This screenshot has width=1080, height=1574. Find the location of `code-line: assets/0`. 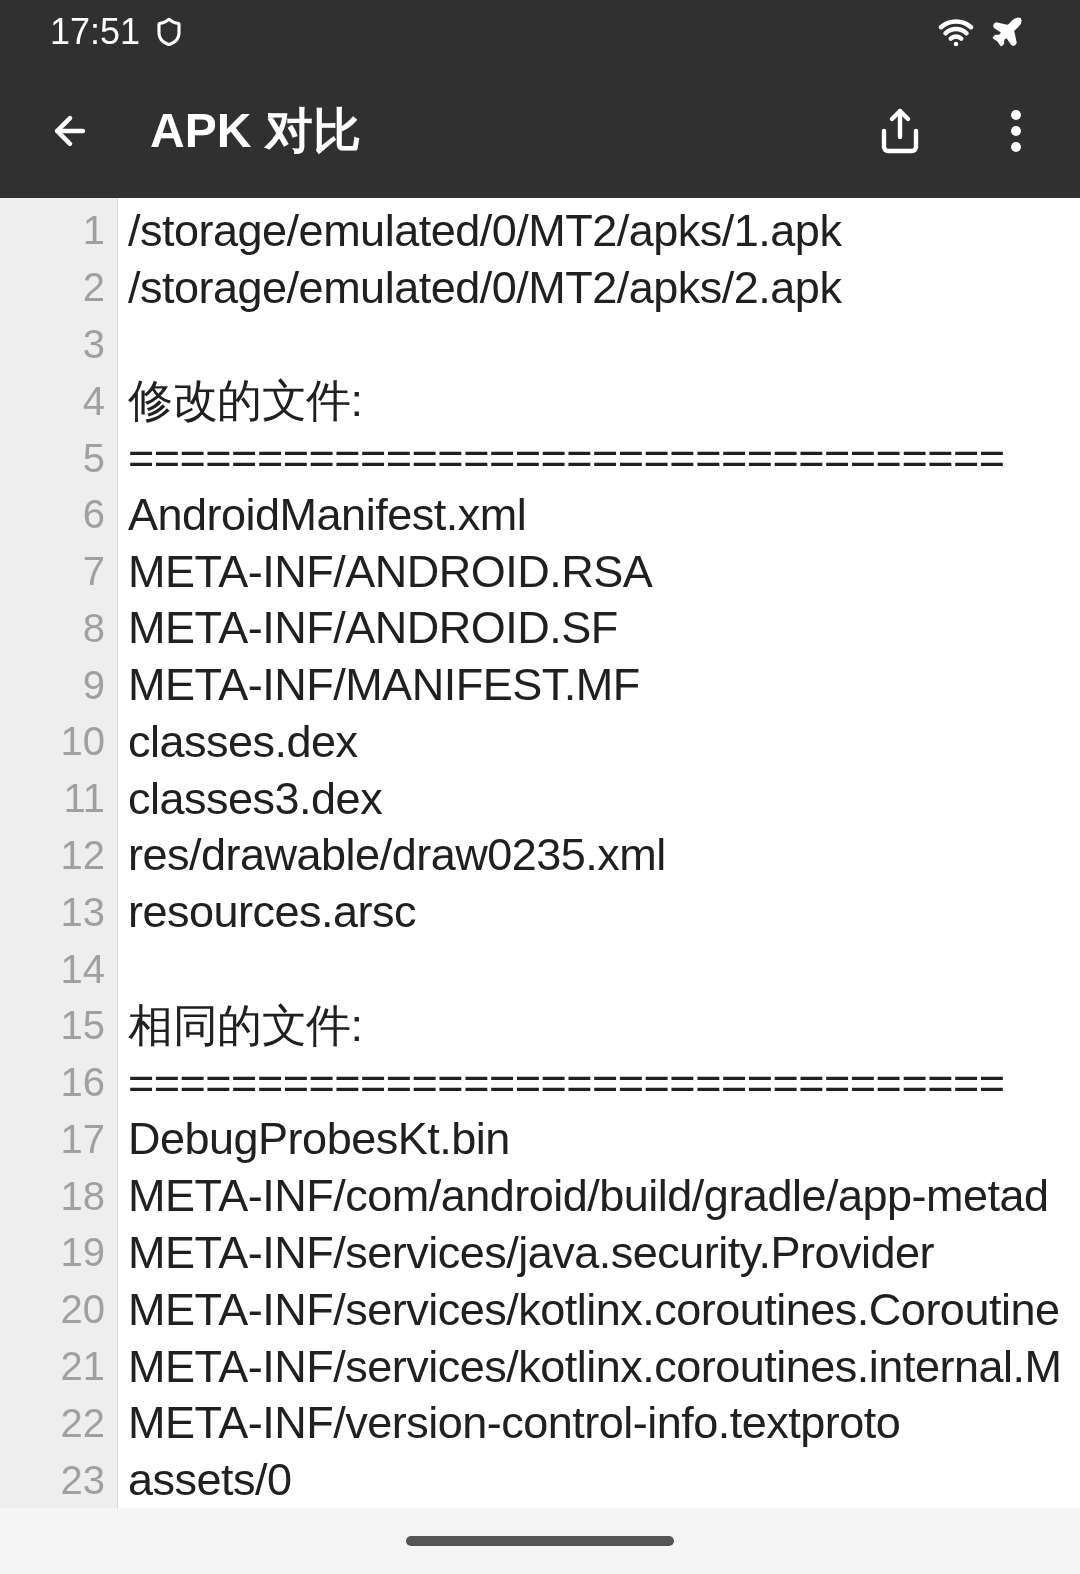

code-line: assets/0 is located at coordinates (210, 1480).